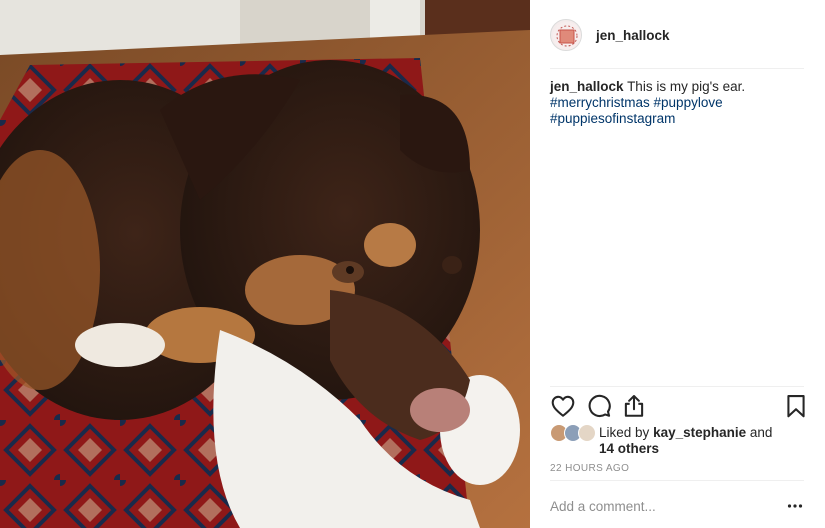  Describe the element at coordinates (677, 68) in the screenshot. I see `header-divider` at that location.